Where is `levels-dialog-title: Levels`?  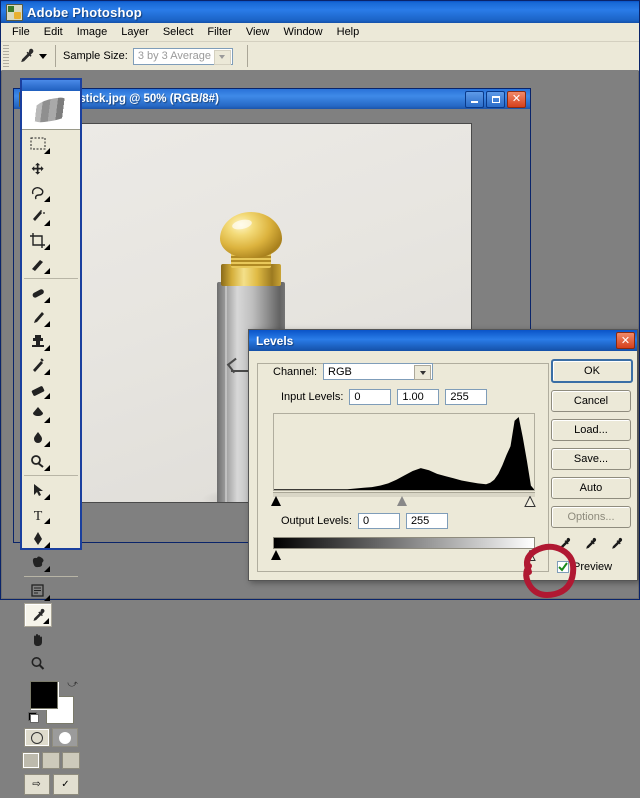
levels-dialog-title: Levels is located at coordinates (275, 340).